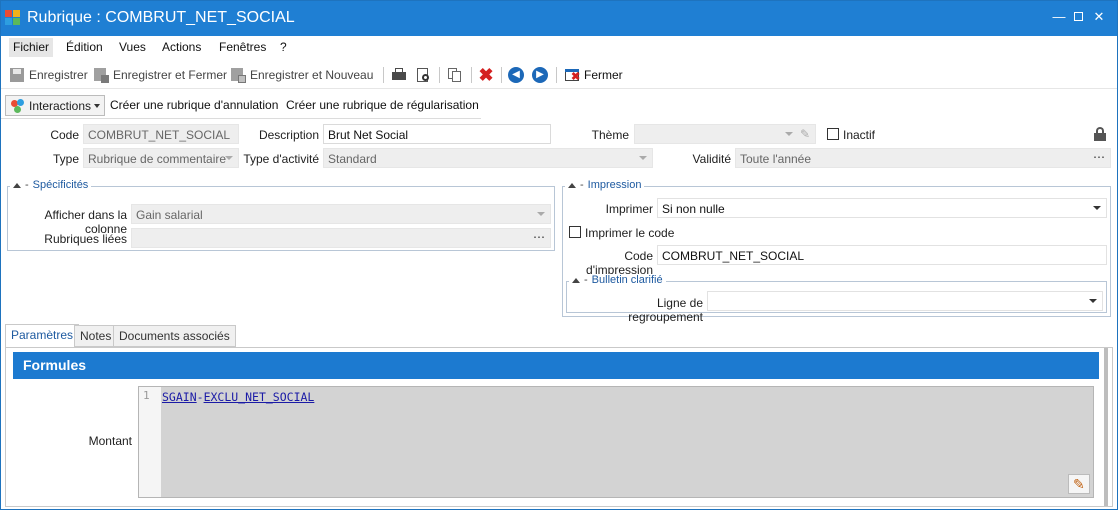 Image resolution: width=1118 pixels, height=510 pixels. Describe the element at coordinates (559, 18) in the screenshot. I see `title-bar: Rubrique : COMBRUT_NET_SOCIAL — ✕` at that location.